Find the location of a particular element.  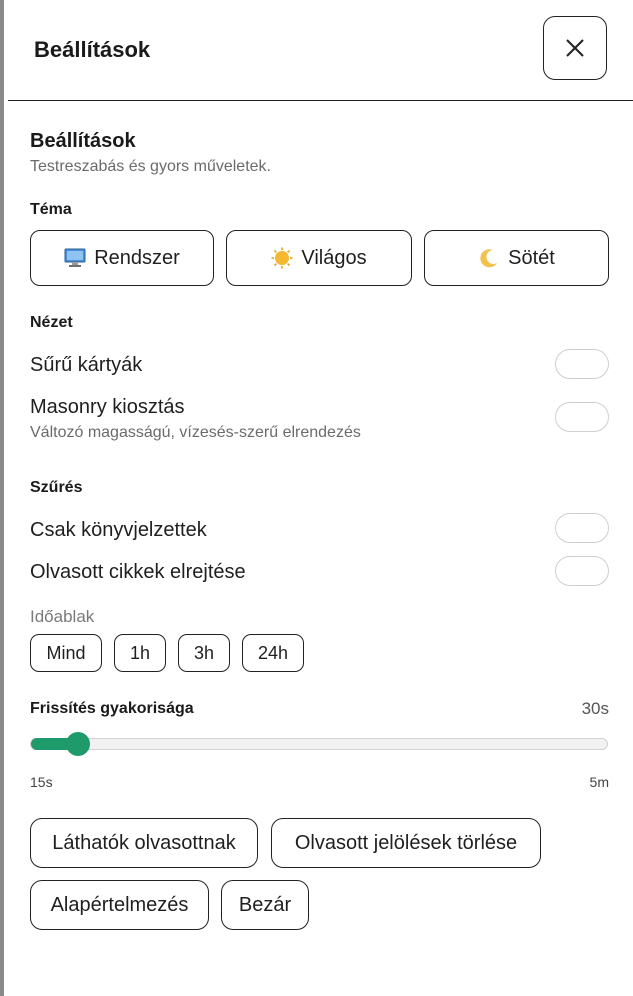

refresh-slider-track is located at coordinates (319, 744).